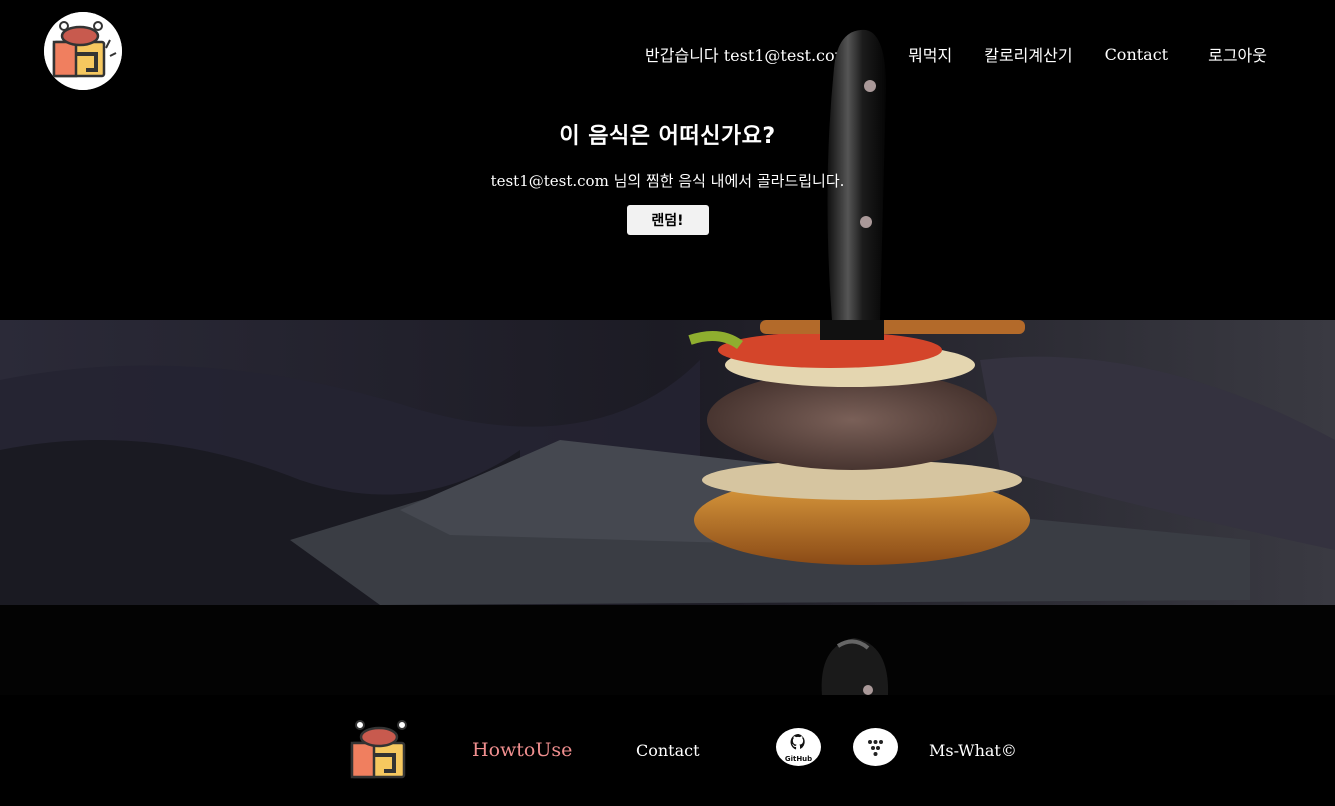  What do you see at coordinates (667, 181) in the screenshot?
I see `hero-subtitle: test1@test.com 님의 찜한 음식 내에서 골라드립니다.` at bounding box center [667, 181].